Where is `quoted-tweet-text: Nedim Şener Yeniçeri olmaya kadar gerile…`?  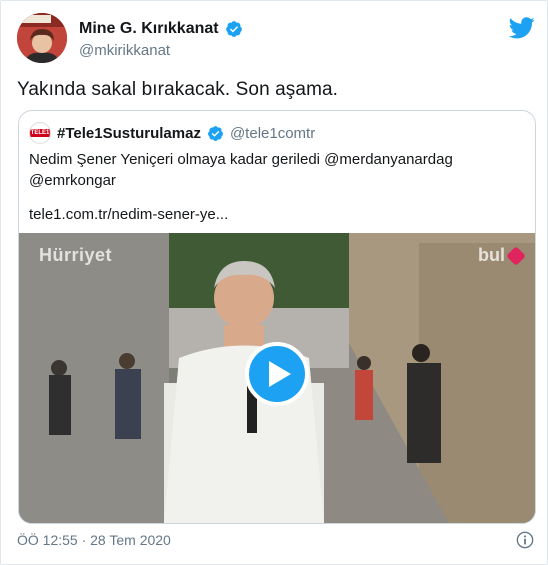 quoted-tweet-text: Nedim Şener Yeniçeri olmaya kadar gerile… is located at coordinates (241, 170).